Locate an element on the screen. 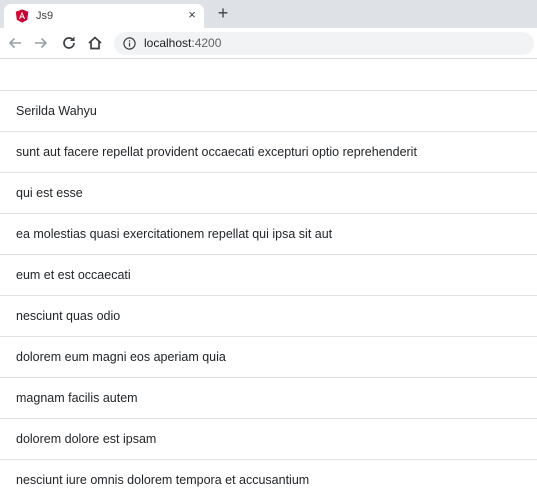  list-item: Serilda Wahyu is located at coordinates (268, 111).